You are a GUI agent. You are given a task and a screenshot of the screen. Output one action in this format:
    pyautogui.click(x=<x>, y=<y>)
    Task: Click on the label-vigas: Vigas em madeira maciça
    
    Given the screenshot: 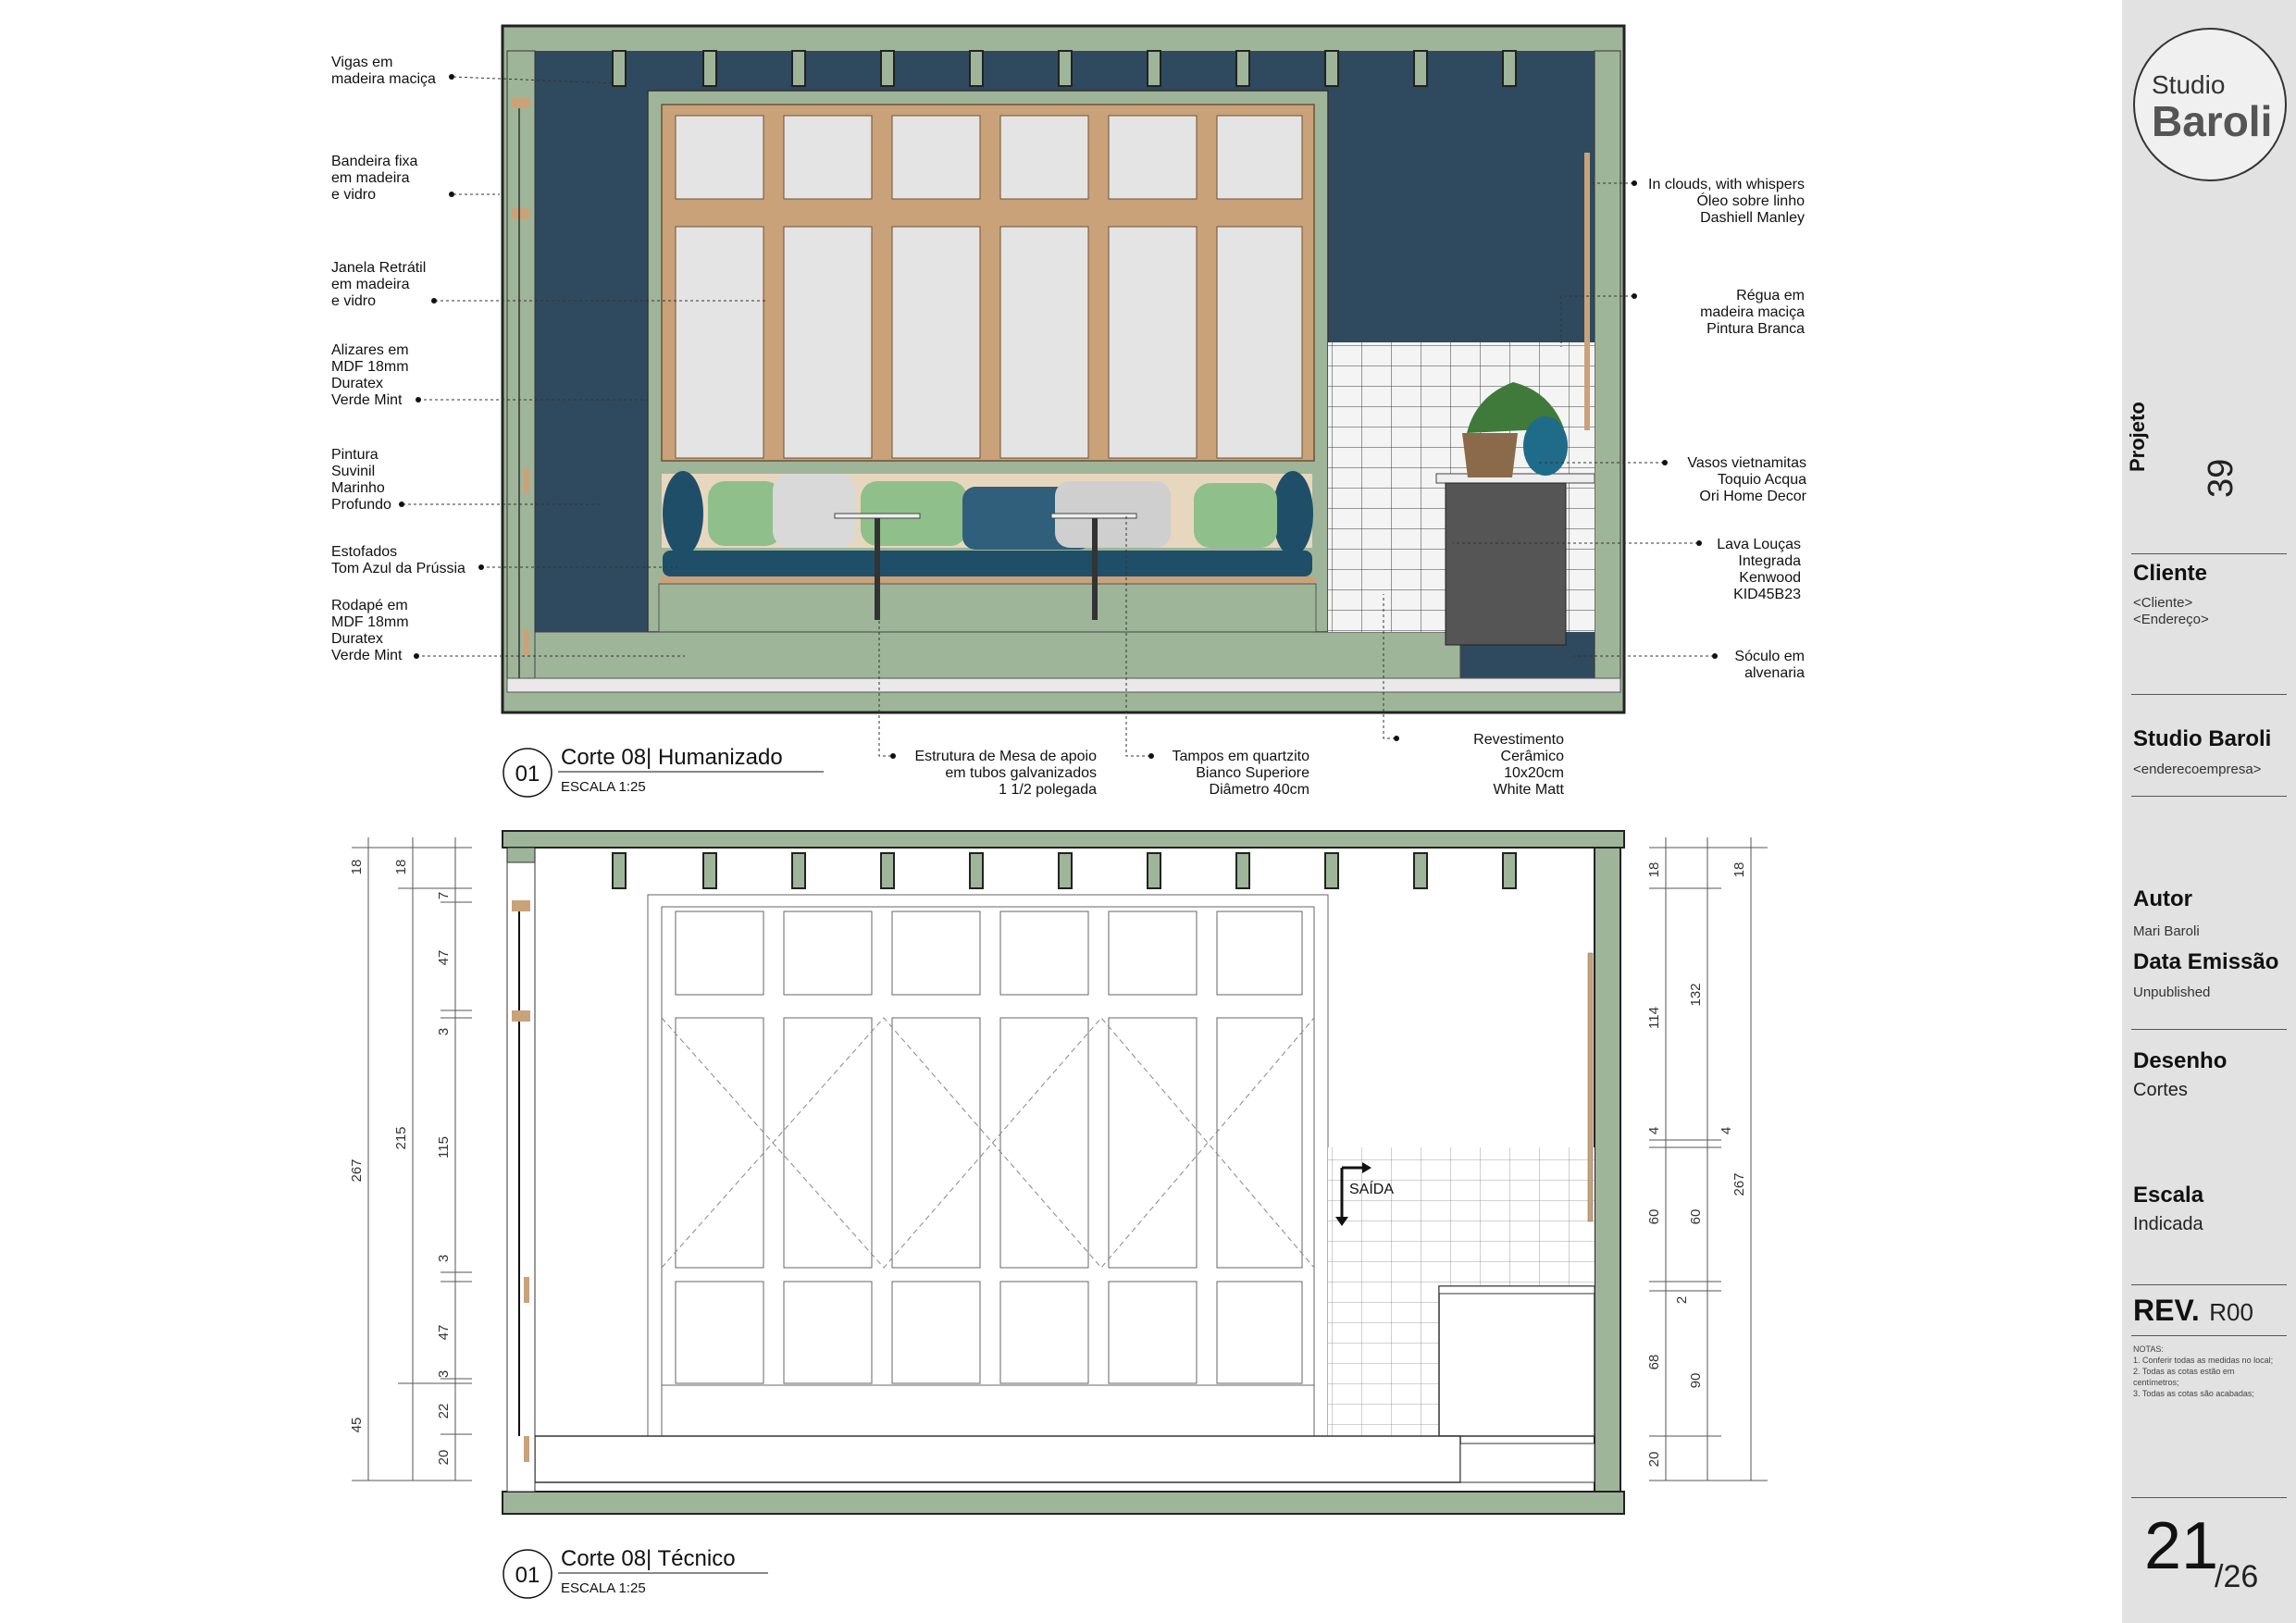 What is the action you would take?
    pyautogui.click(x=384, y=71)
    